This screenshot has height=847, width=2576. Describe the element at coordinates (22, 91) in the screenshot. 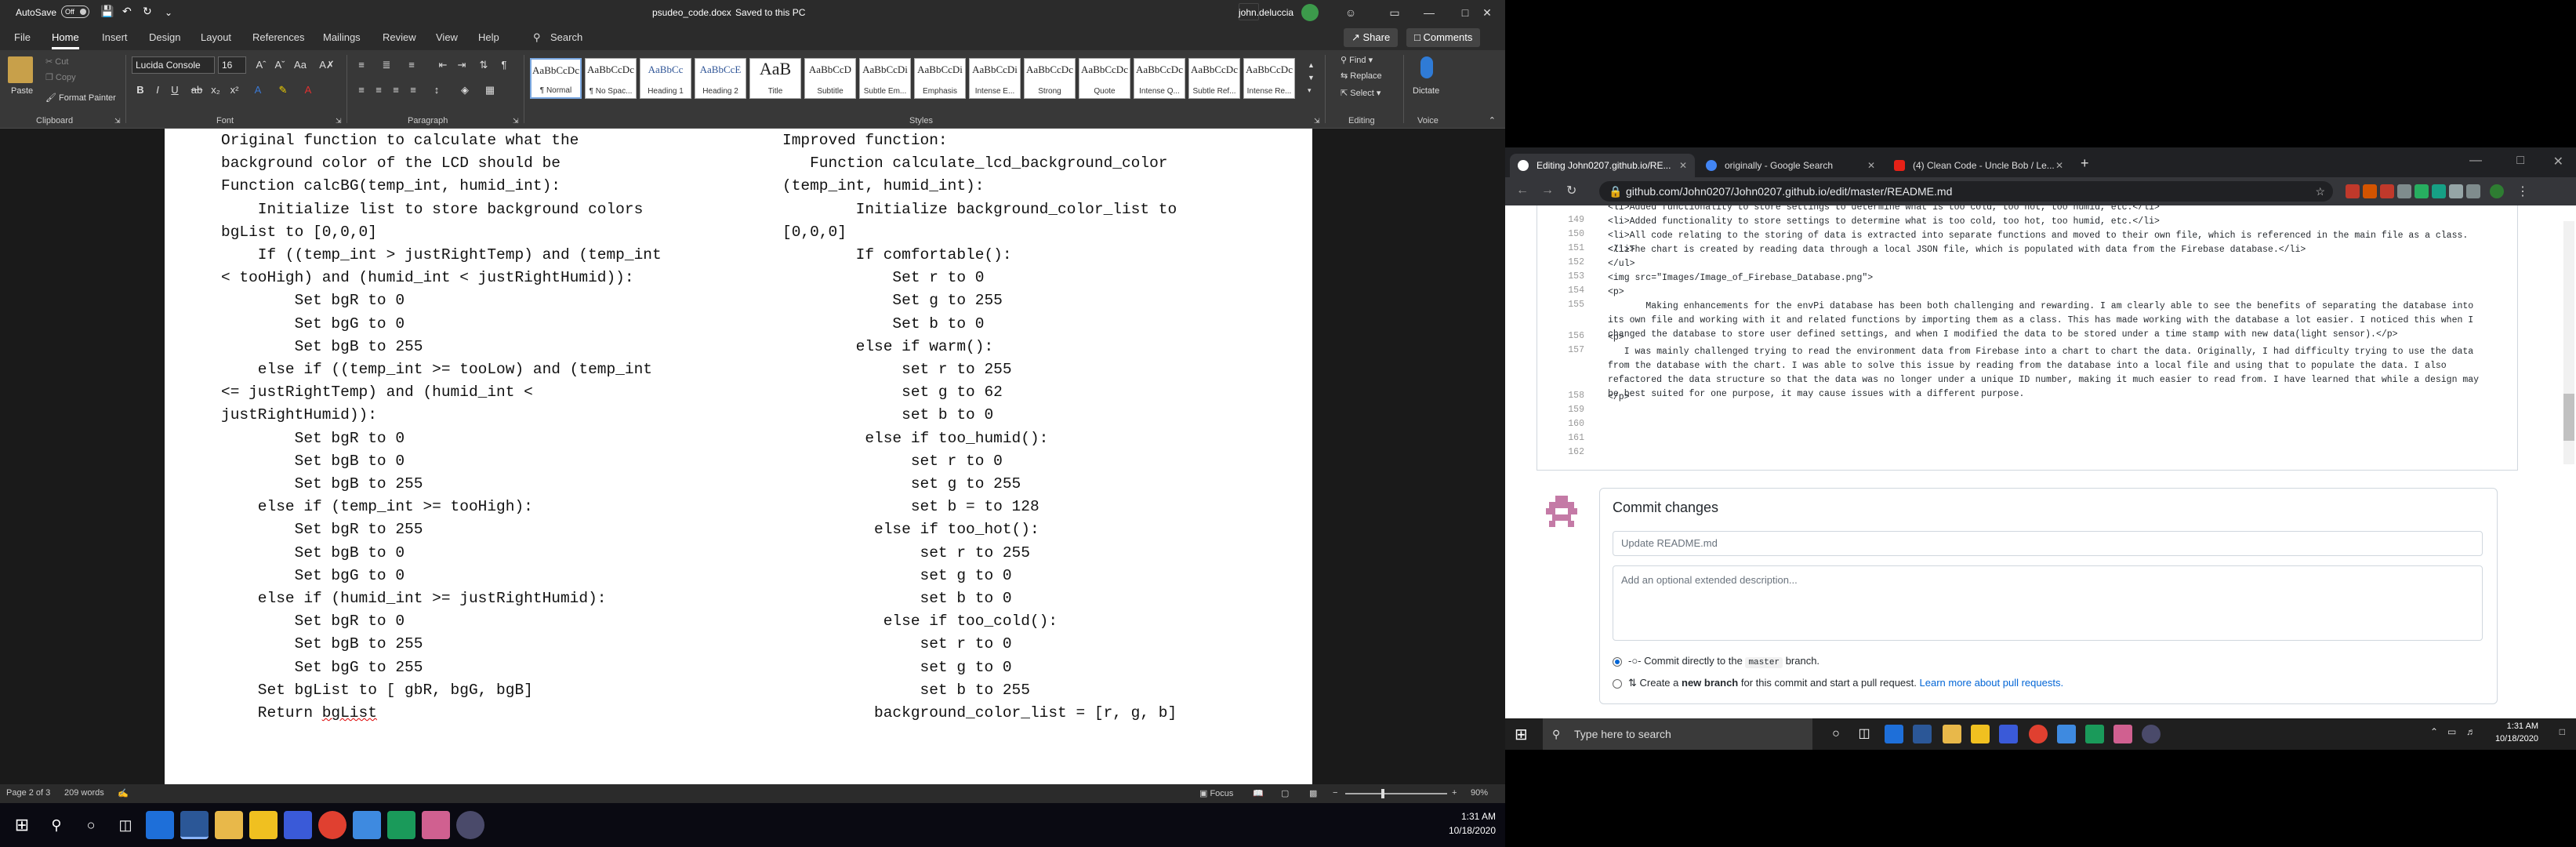

I see `paste-button: Paste` at that location.